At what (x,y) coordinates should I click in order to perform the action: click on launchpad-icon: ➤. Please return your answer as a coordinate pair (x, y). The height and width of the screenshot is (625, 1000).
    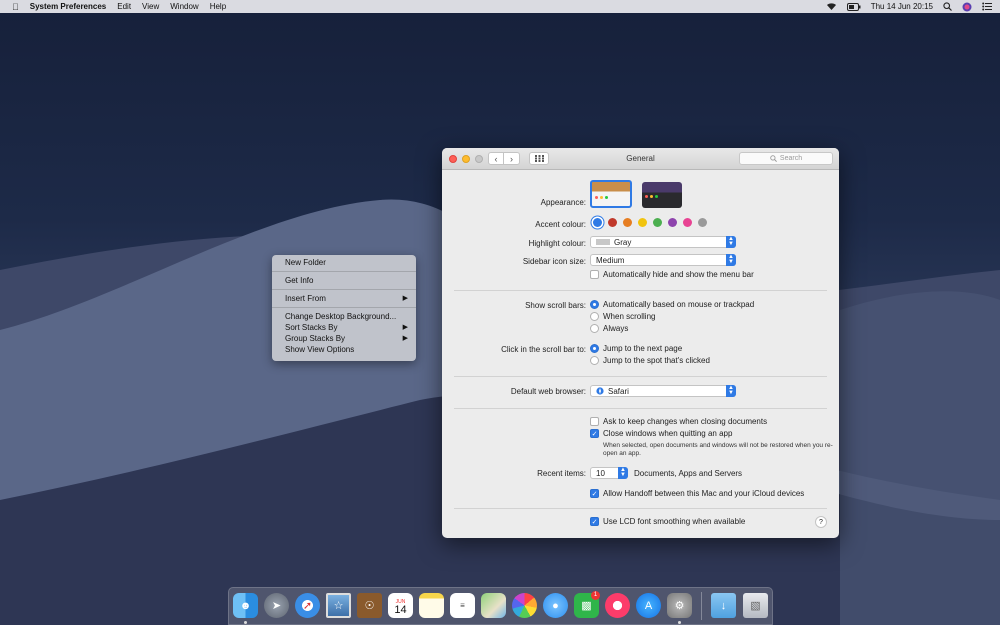
    Looking at the image, I should click on (276, 605).